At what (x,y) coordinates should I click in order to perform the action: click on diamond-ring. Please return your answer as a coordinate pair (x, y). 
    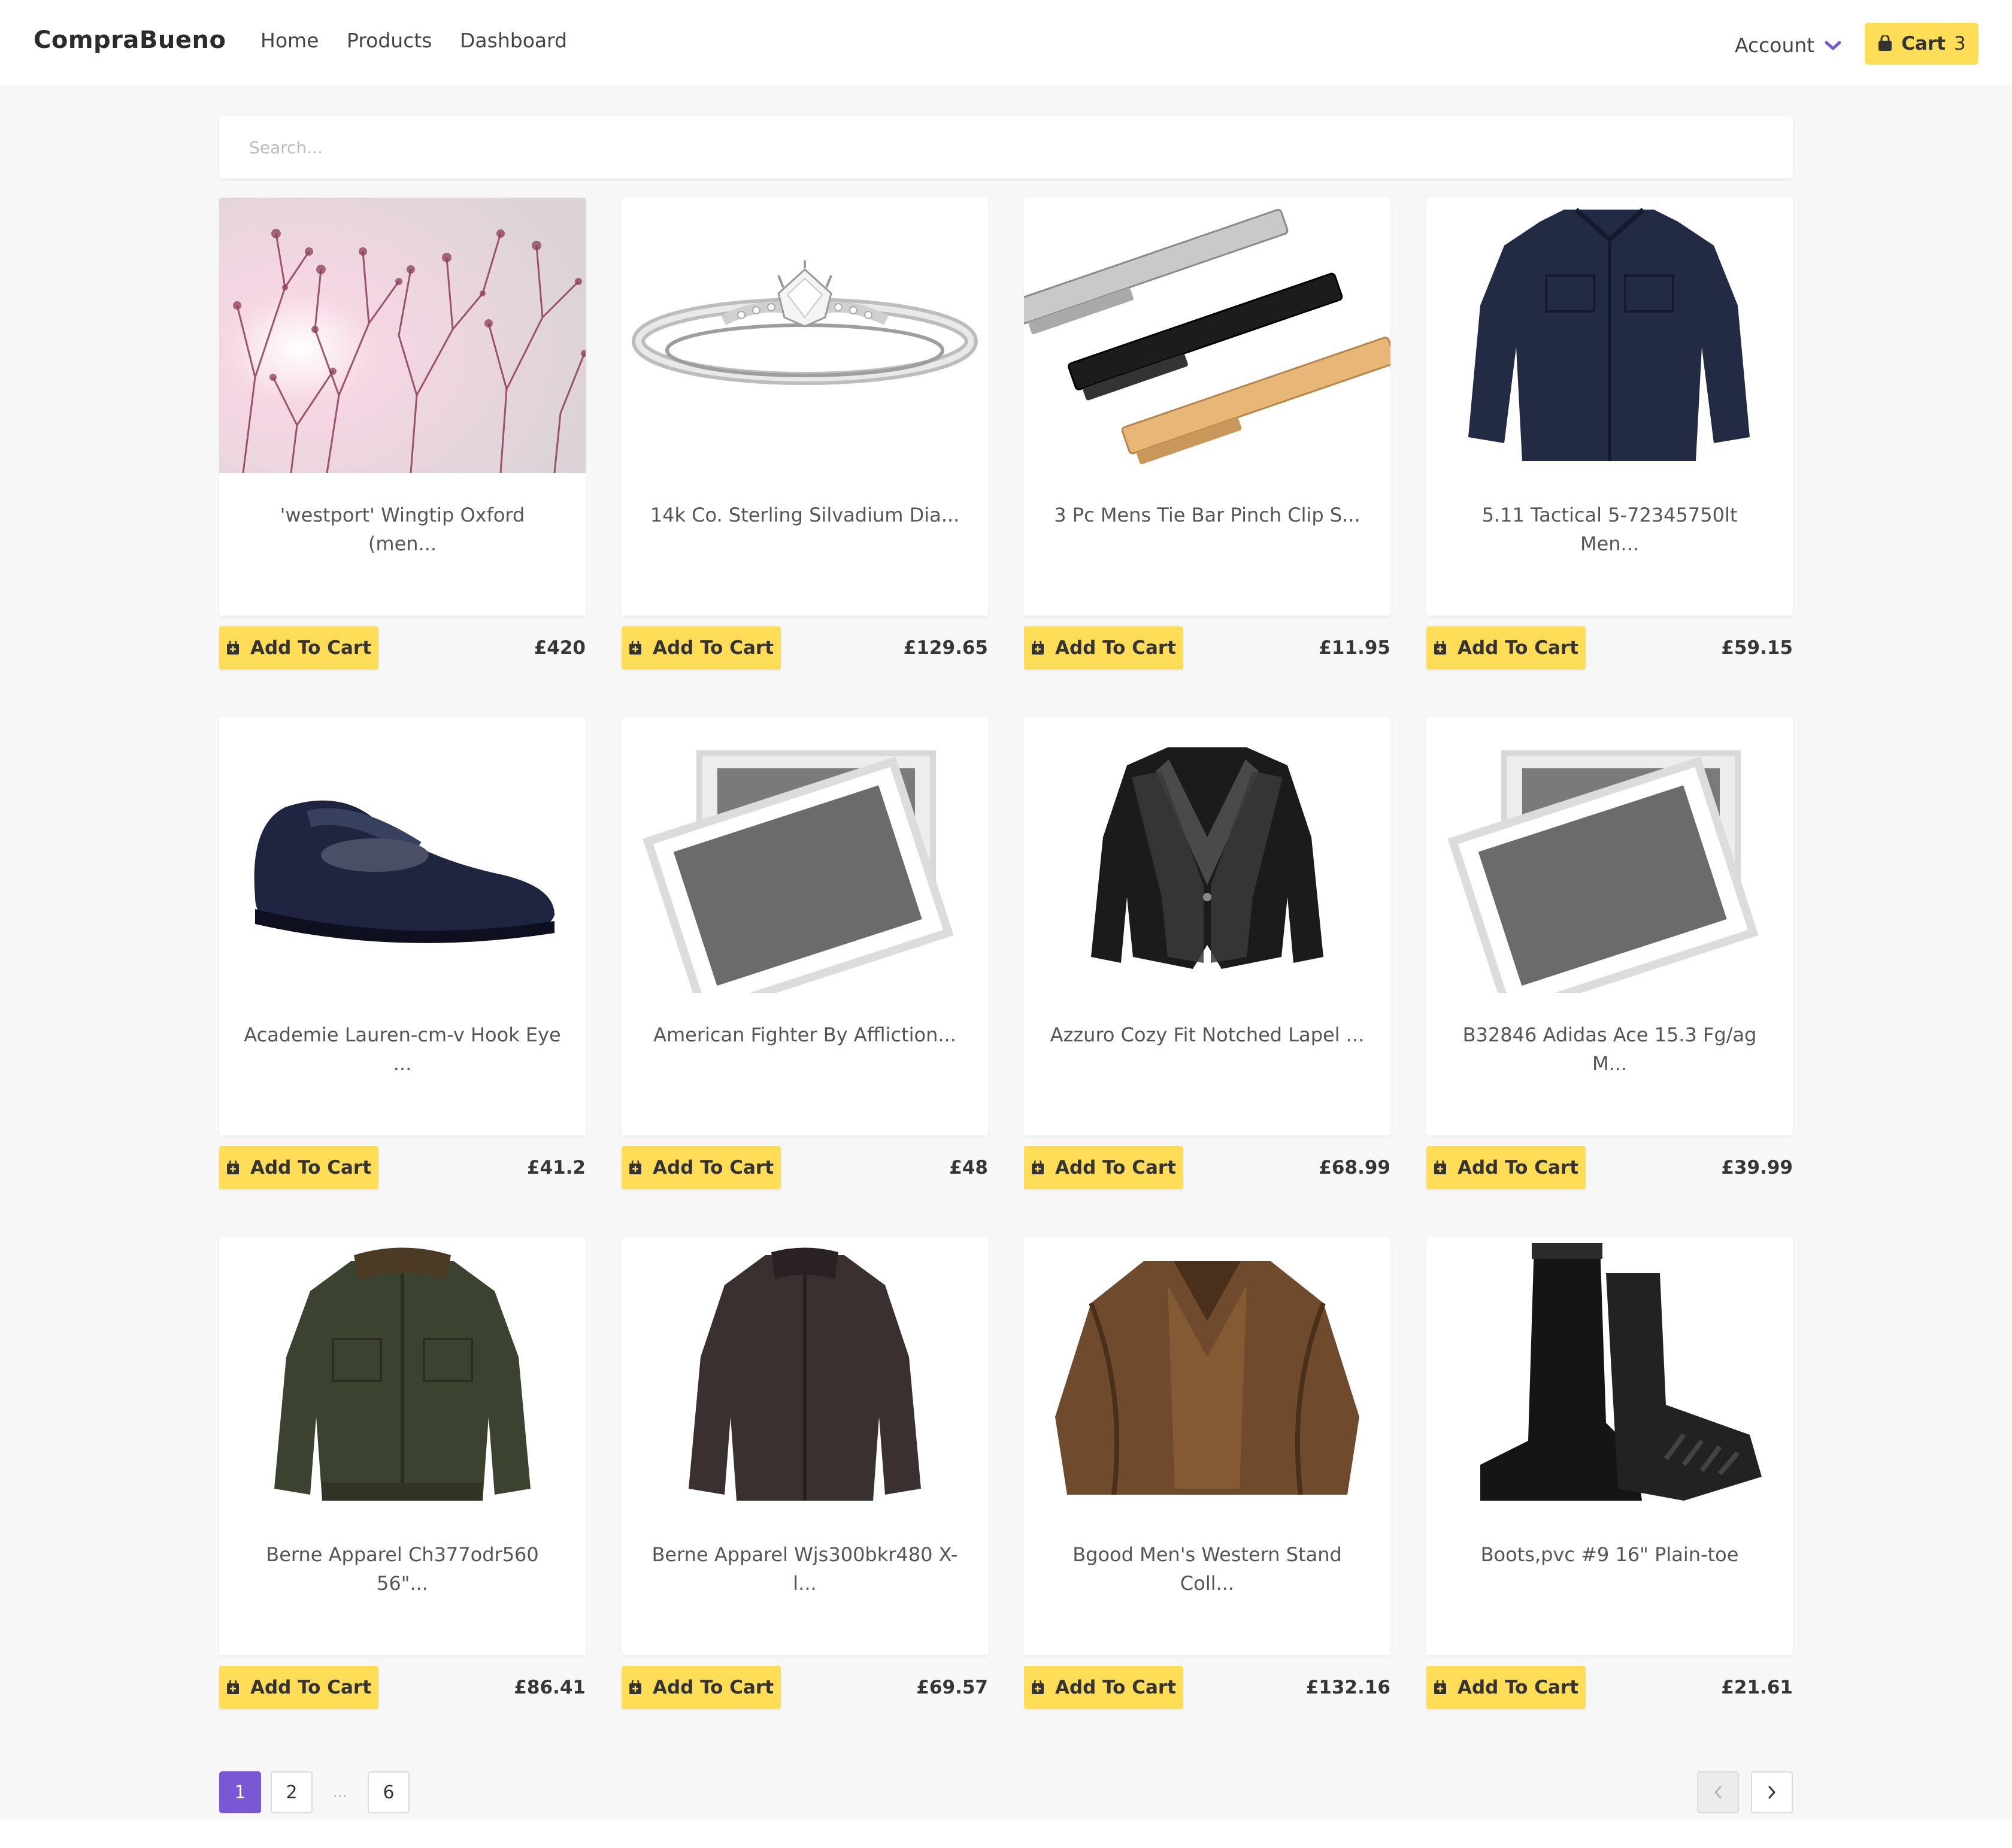
    Looking at the image, I should click on (805, 322).